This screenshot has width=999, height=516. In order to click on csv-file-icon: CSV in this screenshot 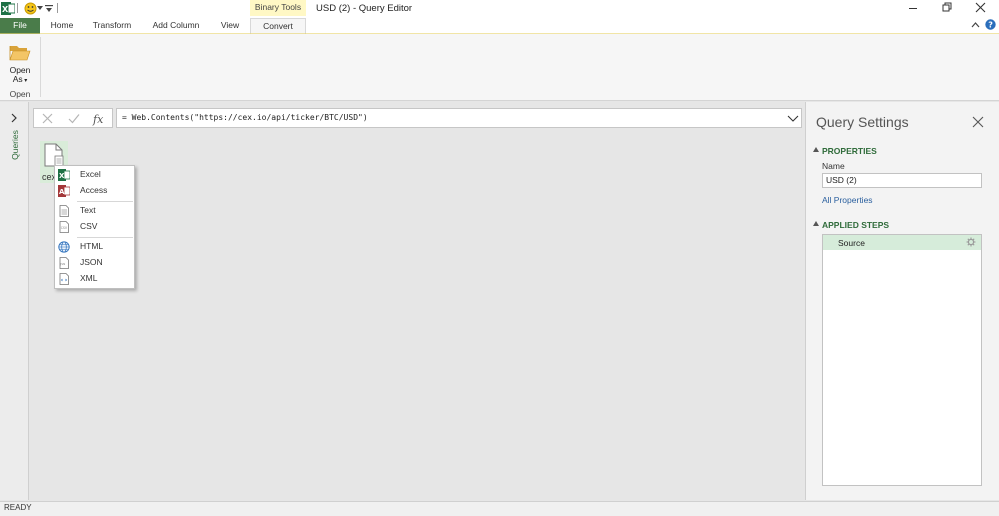, I will do `click(64, 227)`.